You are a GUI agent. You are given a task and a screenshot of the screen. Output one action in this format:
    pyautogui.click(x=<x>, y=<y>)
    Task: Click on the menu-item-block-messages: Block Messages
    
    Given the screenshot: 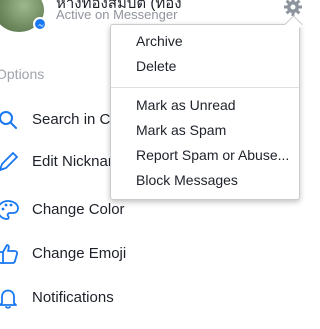 What is the action you would take?
    pyautogui.click(x=205, y=181)
    